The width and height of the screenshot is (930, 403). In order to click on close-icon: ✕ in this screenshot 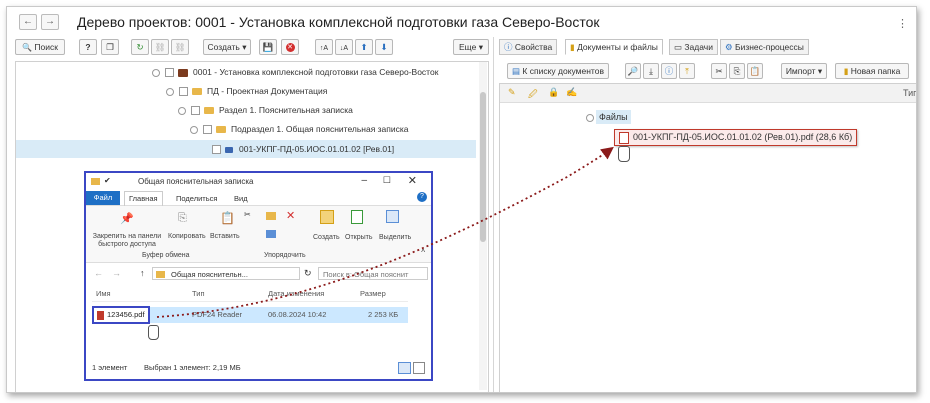, I will do `click(412, 180)`.